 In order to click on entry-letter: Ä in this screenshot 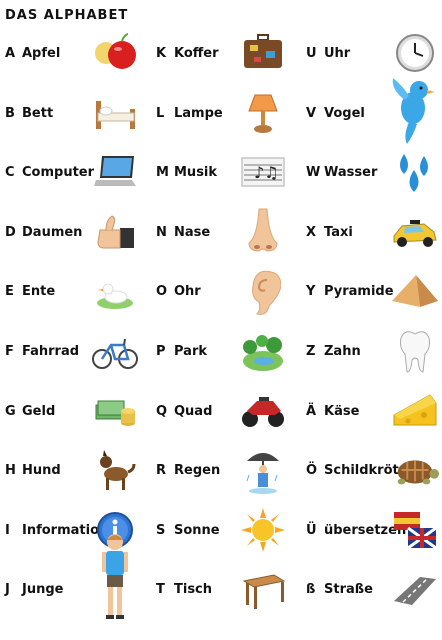, I will do `click(311, 411)`.